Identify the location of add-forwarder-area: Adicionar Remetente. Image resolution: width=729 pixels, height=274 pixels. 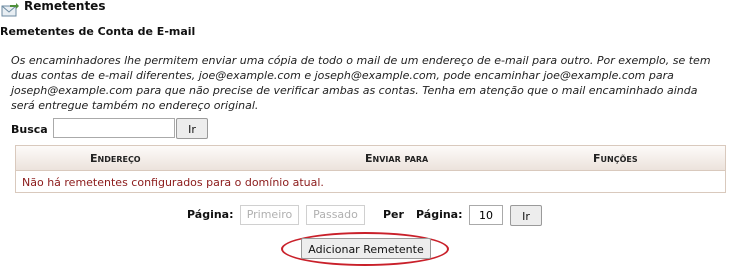
(365, 249).